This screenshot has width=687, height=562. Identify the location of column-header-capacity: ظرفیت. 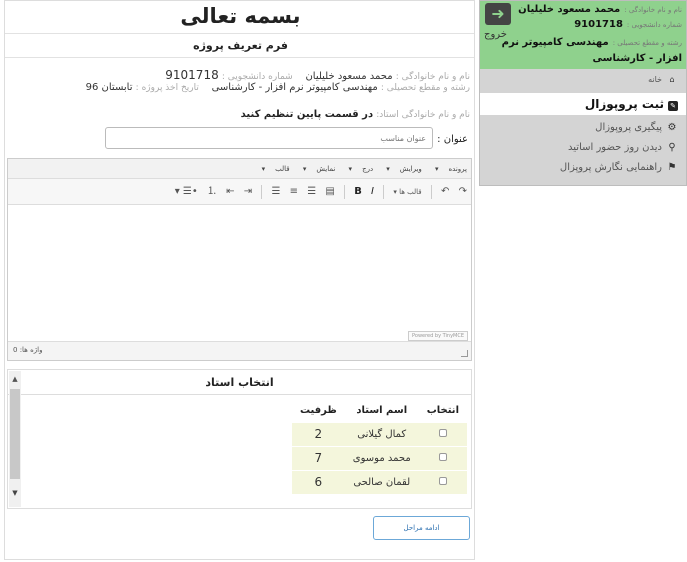
(318, 411).